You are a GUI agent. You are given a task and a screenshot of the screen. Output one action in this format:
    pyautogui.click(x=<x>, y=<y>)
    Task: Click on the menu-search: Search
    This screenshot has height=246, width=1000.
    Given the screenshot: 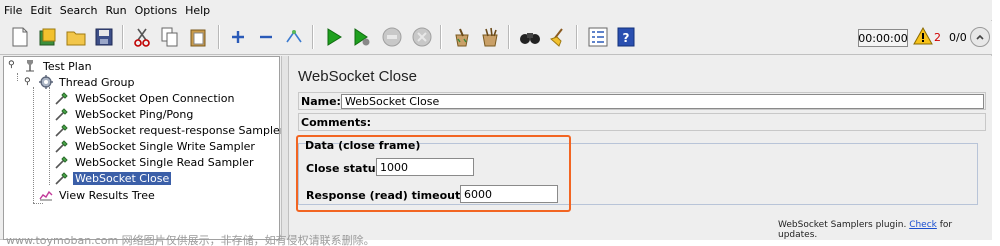 What is the action you would take?
    pyautogui.click(x=79, y=10)
    